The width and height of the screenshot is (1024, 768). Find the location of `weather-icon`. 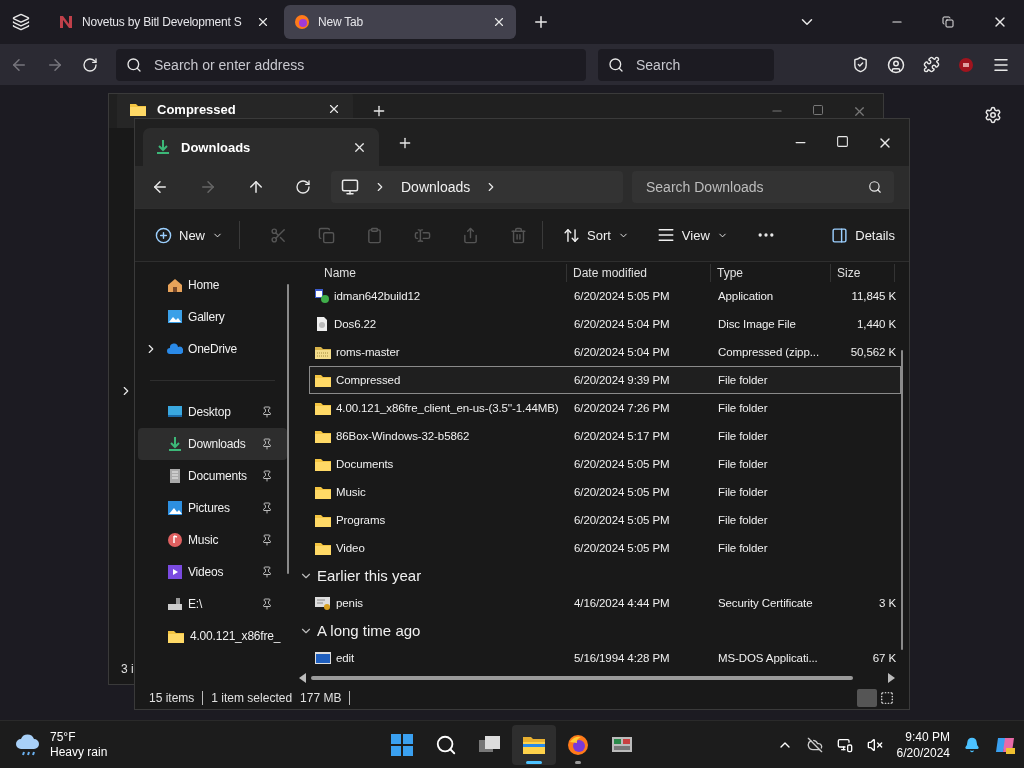

weather-icon is located at coordinates (29, 744).